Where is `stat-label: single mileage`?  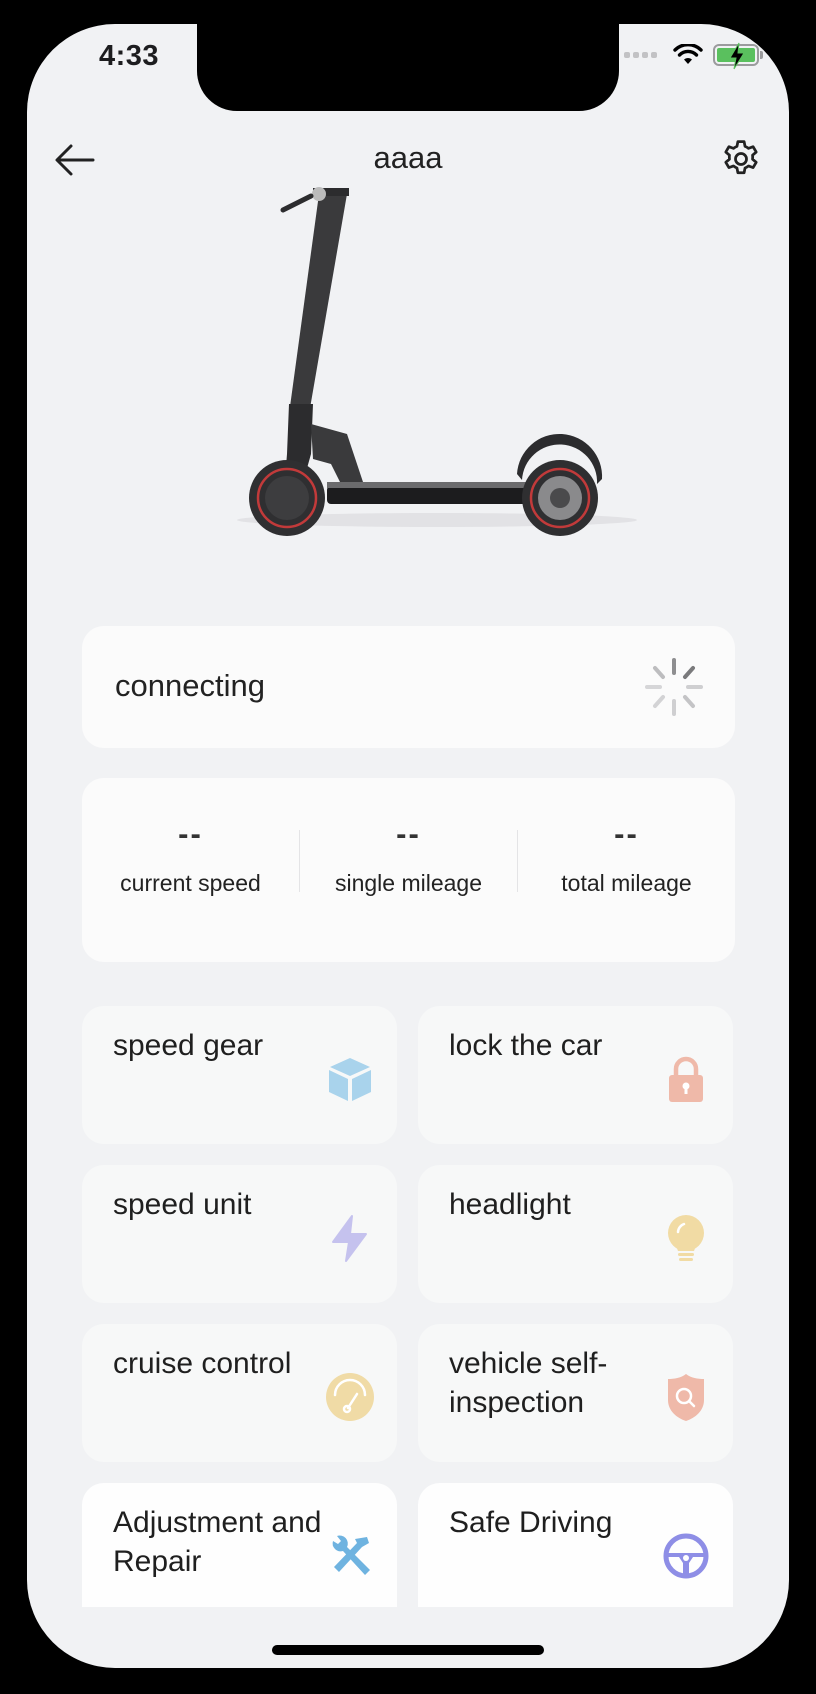
stat-label: single mileage is located at coordinates (408, 883).